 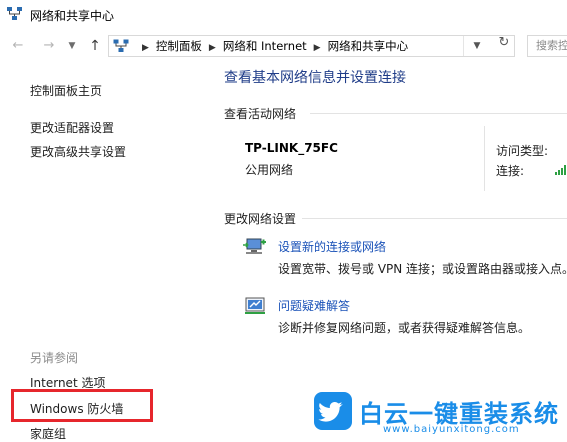 I want to click on change-settings-label: 更改网络设置, so click(x=260, y=219).